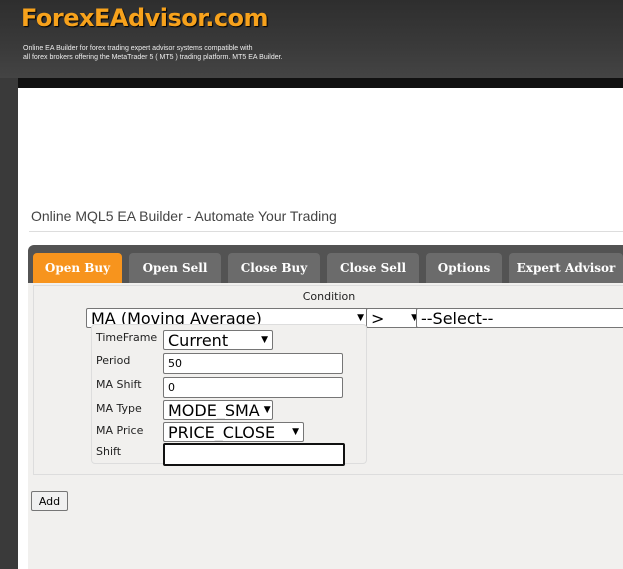  What do you see at coordinates (113, 360) in the screenshot?
I see `period-label: Period` at bounding box center [113, 360].